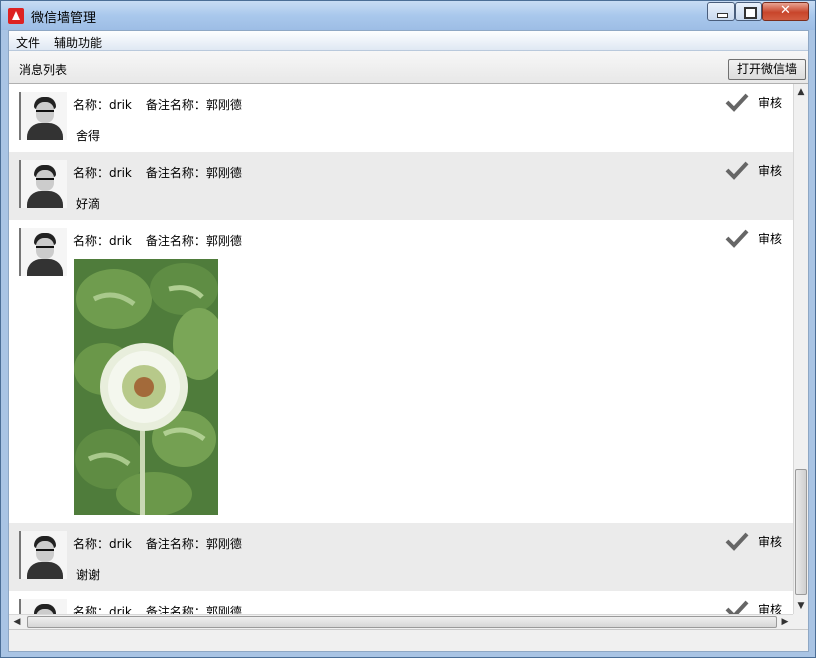  Describe the element at coordinates (401, 186) in the screenshot. I see `message-item: 名称：drik 备注名称：郭刚德 好滴 审核` at that location.